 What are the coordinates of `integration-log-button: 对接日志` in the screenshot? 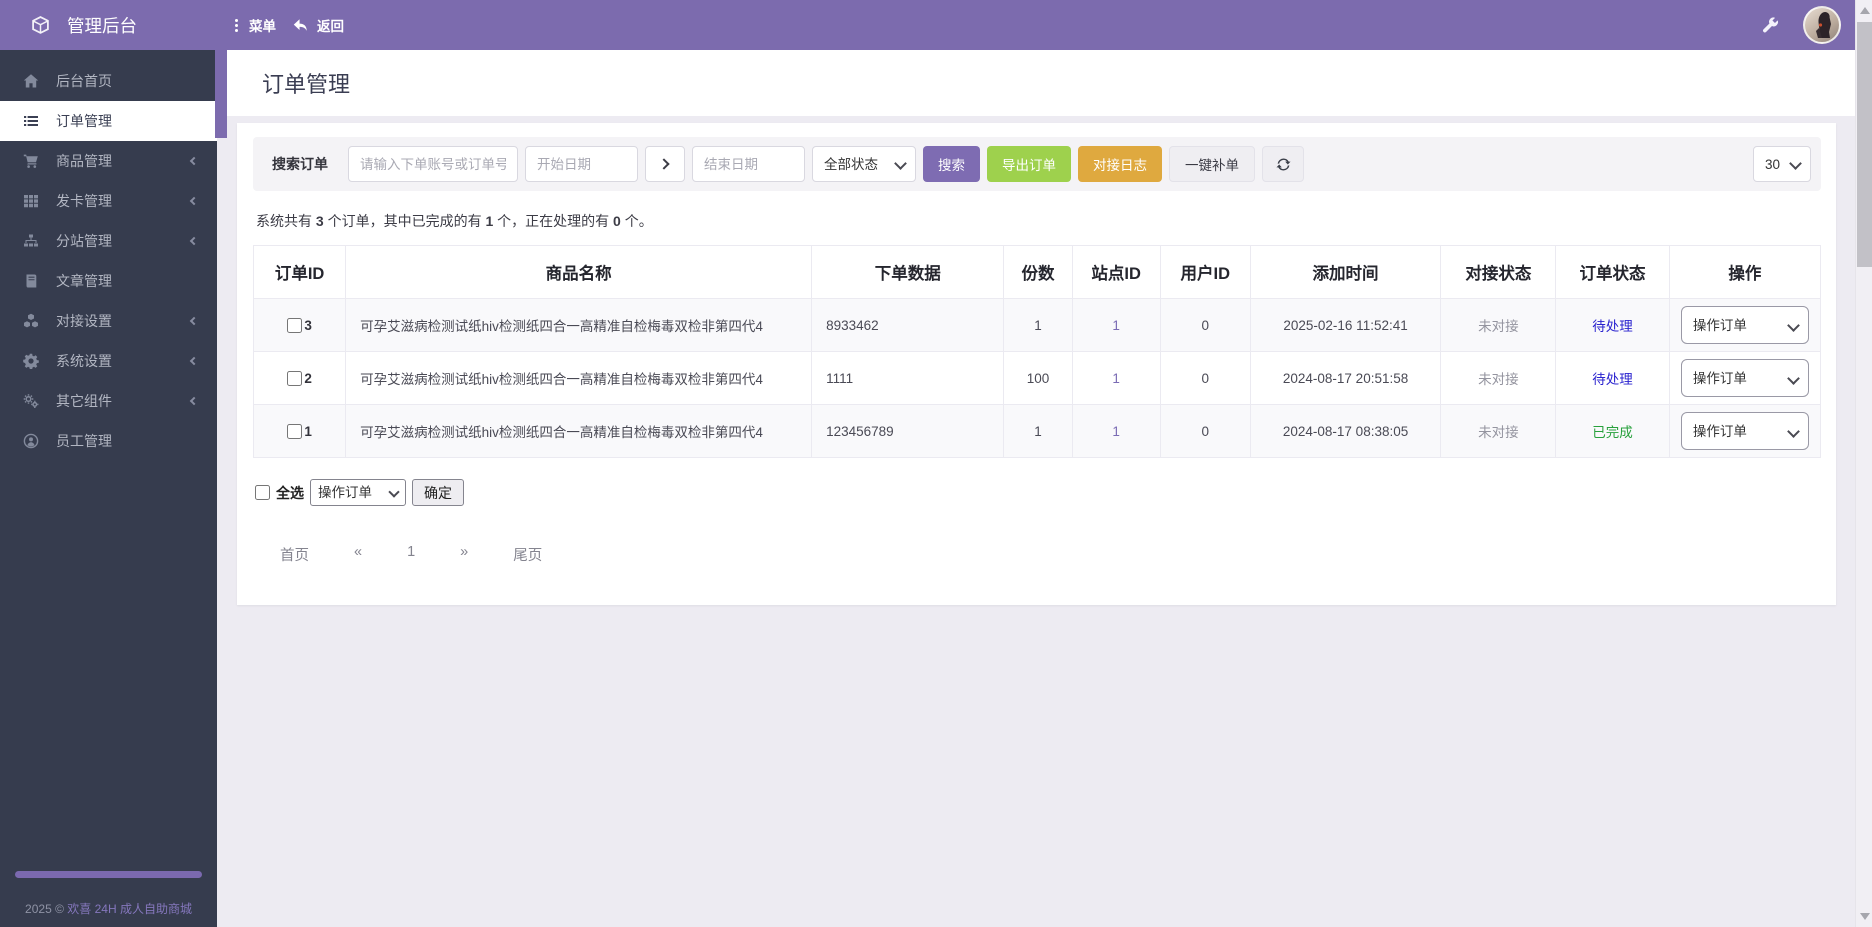 It's located at (1120, 164).